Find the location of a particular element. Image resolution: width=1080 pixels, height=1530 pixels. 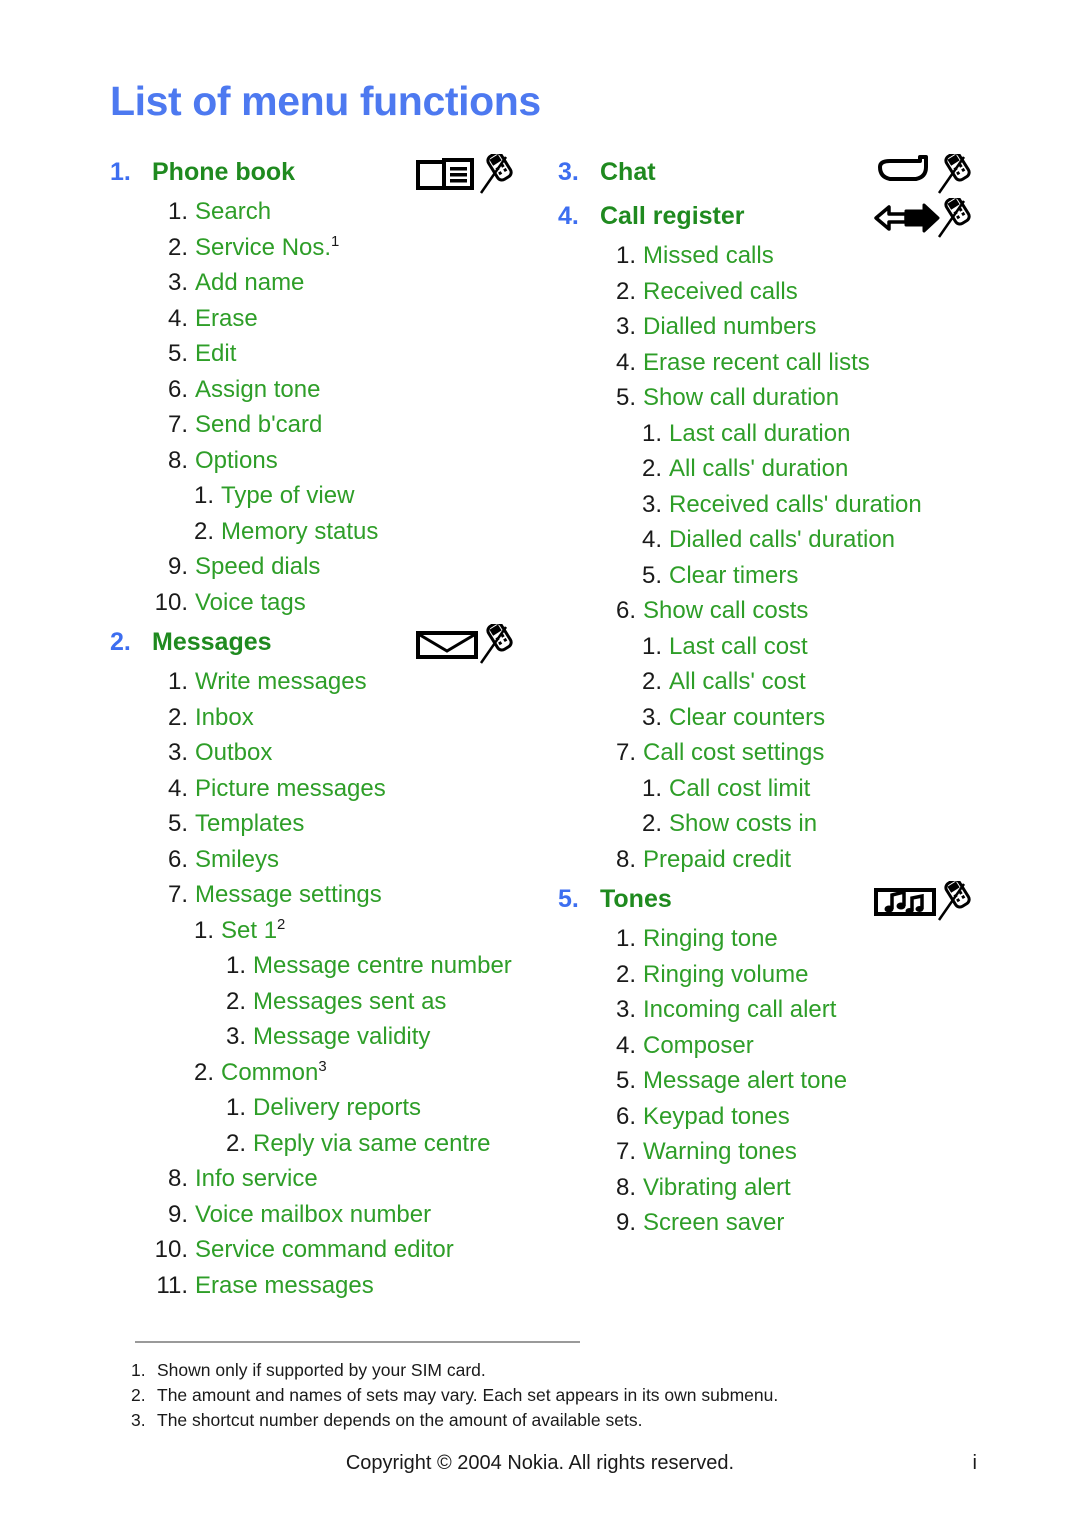

phone-book-icon is located at coordinates (466, 174).